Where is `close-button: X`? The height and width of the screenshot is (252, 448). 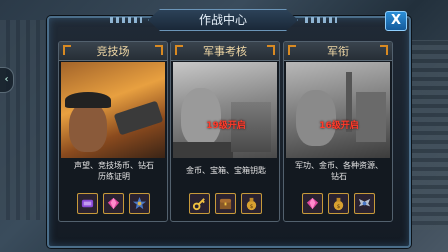 close-button: X is located at coordinates (396, 21).